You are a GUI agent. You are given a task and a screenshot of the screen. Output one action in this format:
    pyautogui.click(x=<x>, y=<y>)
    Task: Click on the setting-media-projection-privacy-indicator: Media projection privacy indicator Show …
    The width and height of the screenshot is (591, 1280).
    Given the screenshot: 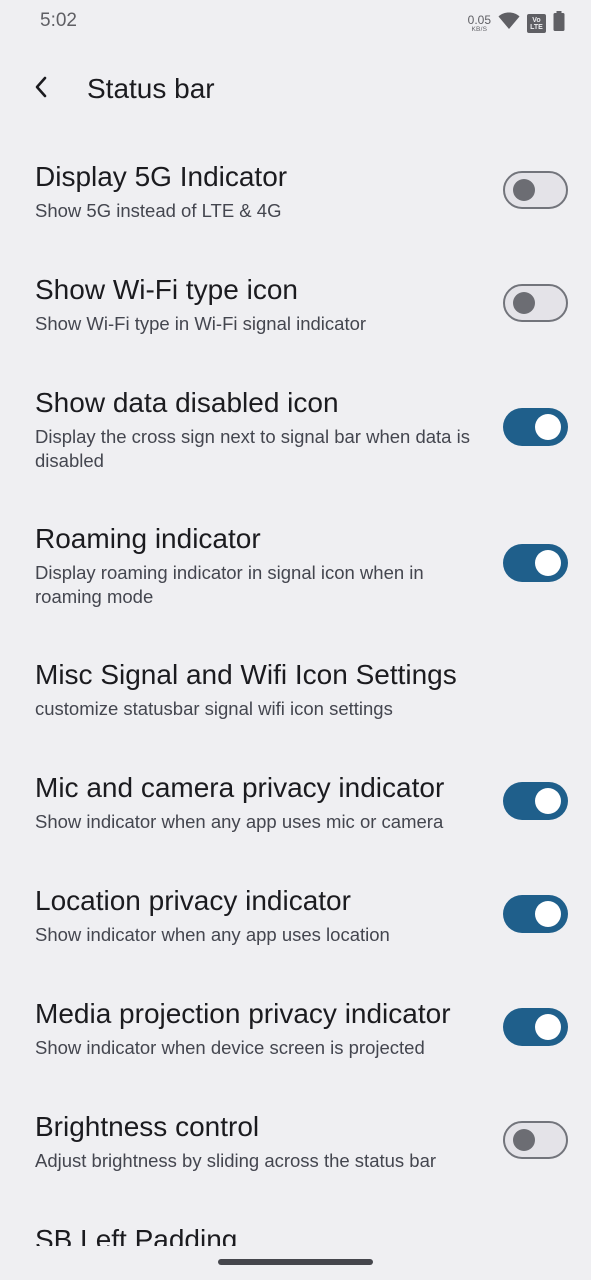 What is the action you would take?
    pyautogui.click(x=295, y=1033)
    